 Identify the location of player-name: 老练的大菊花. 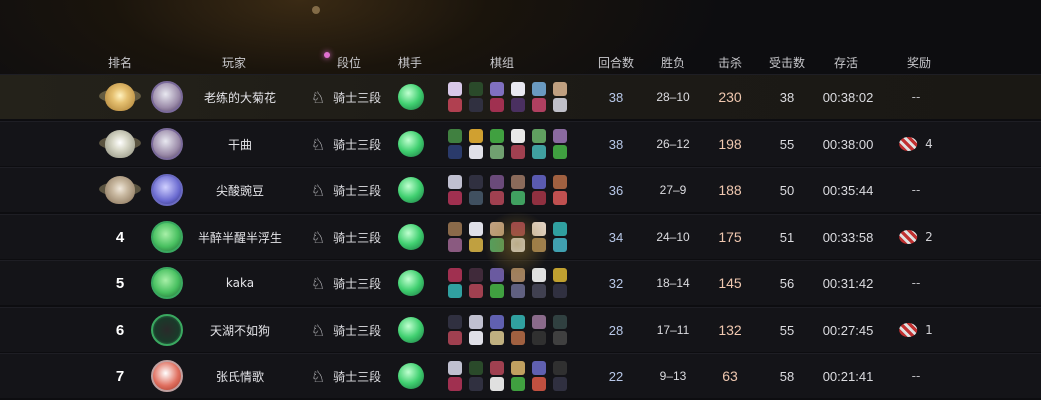
(240, 97).